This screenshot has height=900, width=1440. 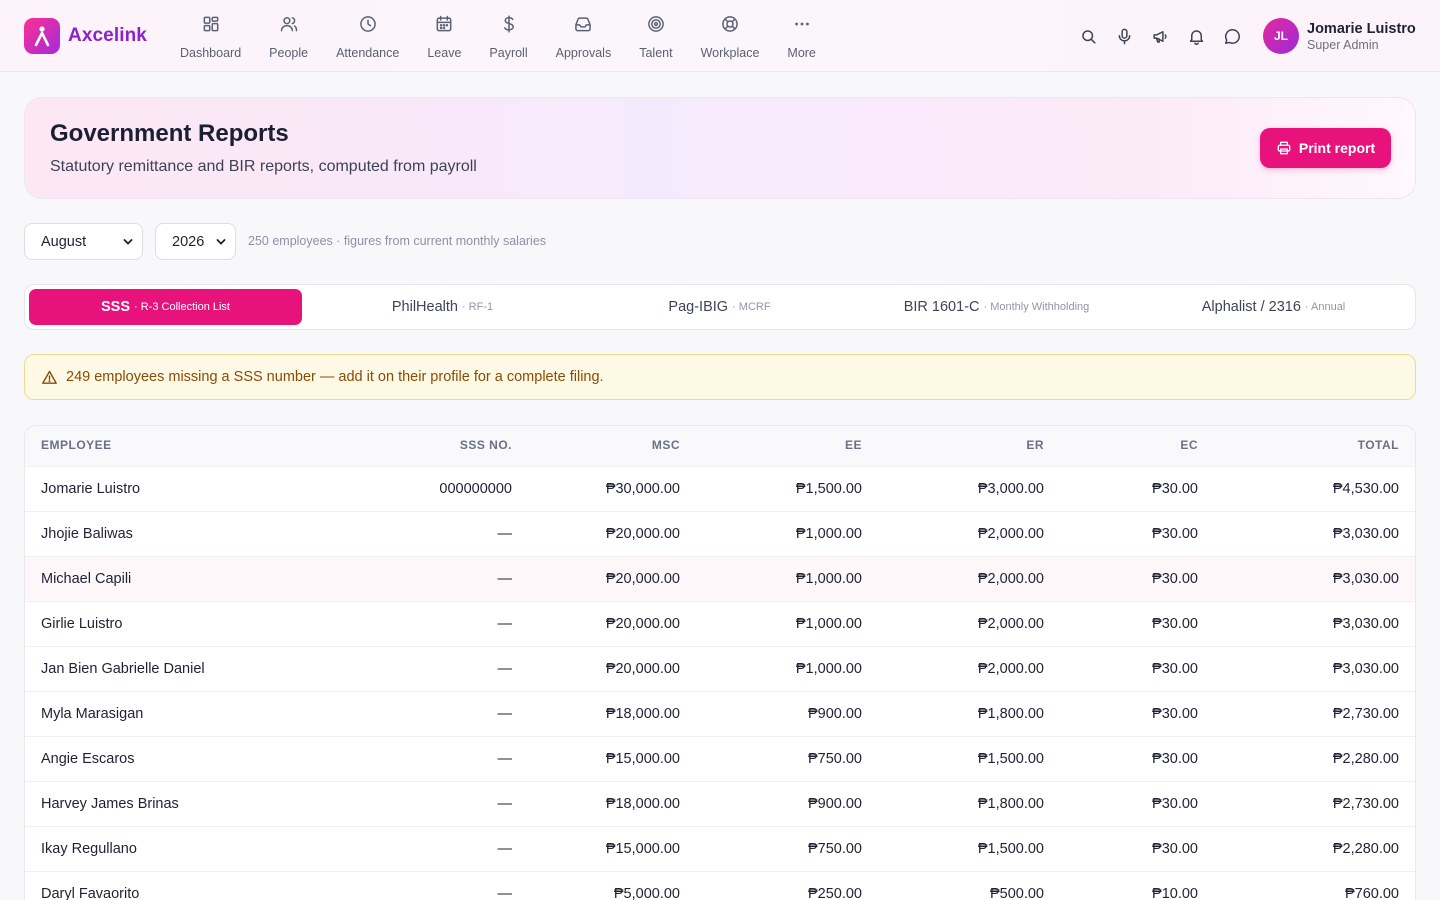 What do you see at coordinates (720, 446) in the screenshot?
I see `table-header: EMPLOYEE SSS NO. MSC EE ER EC TOTAL` at bounding box center [720, 446].